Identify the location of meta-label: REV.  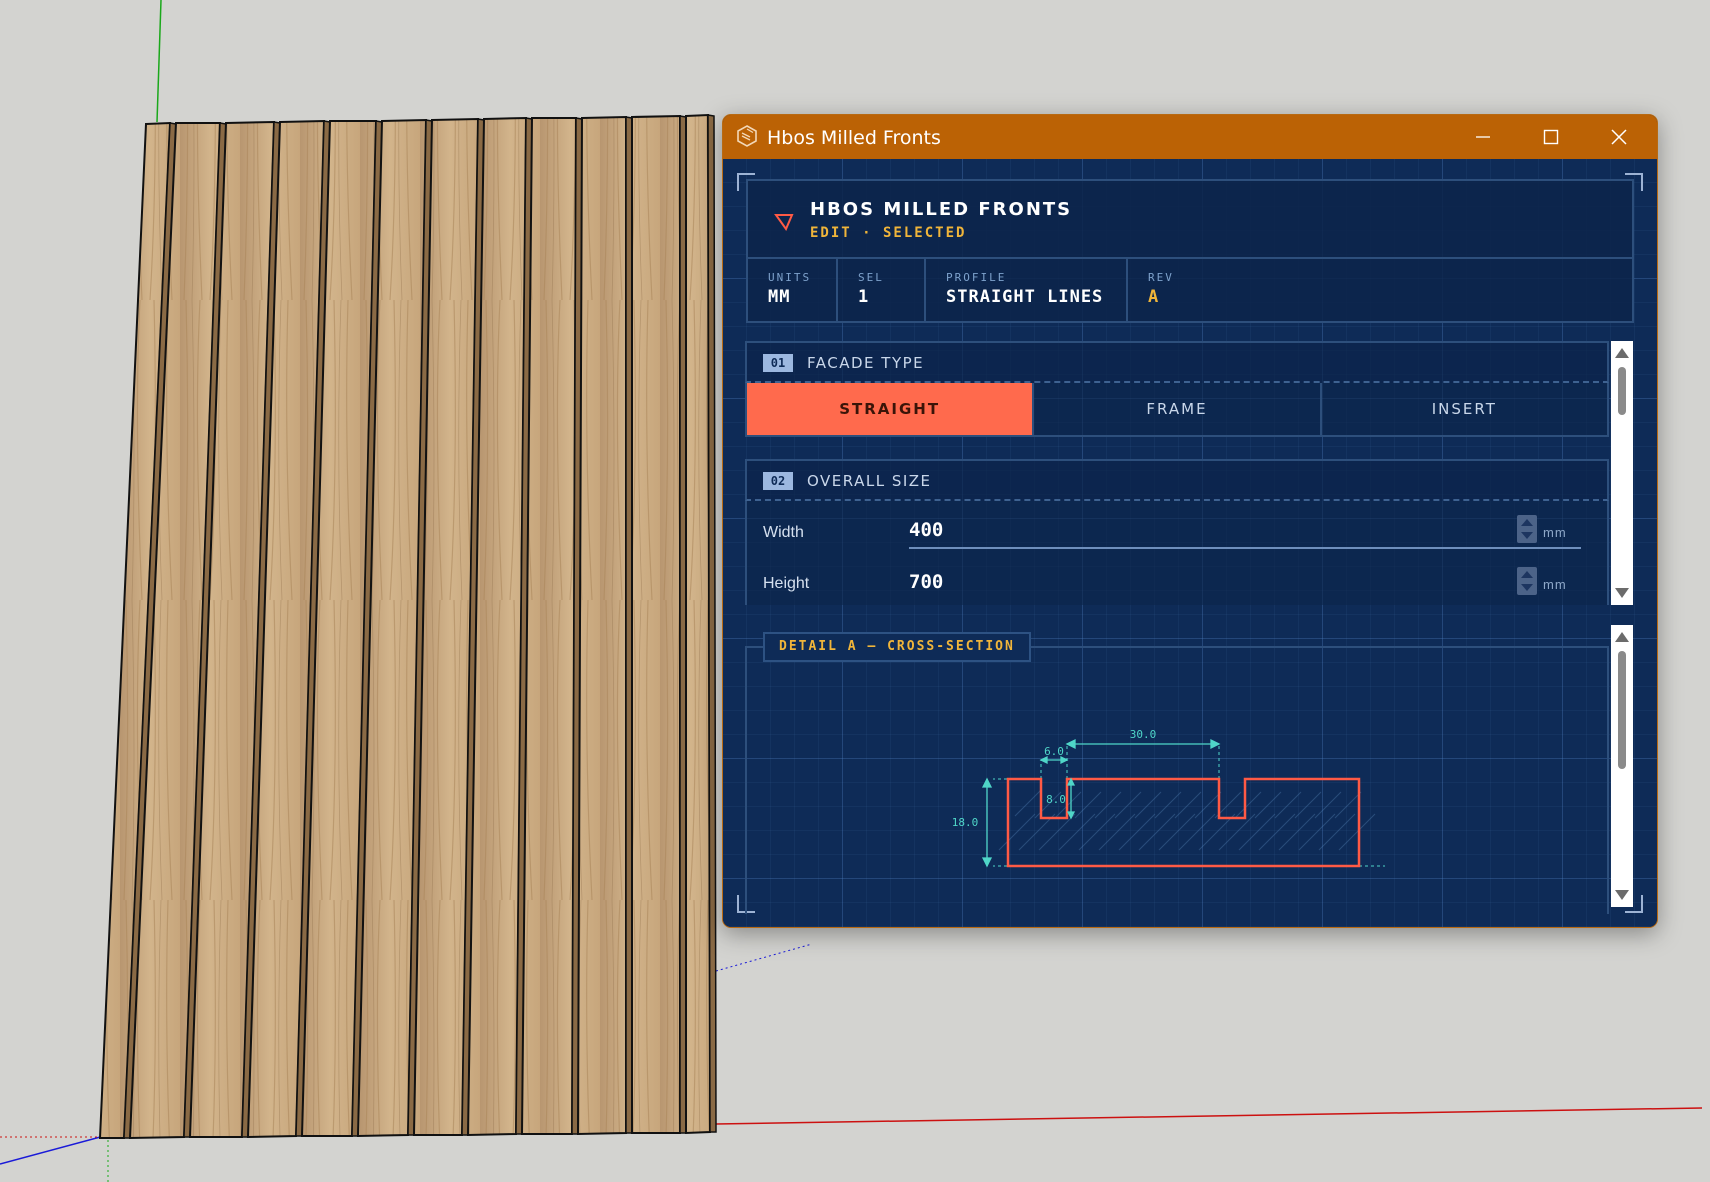
(1161, 277).